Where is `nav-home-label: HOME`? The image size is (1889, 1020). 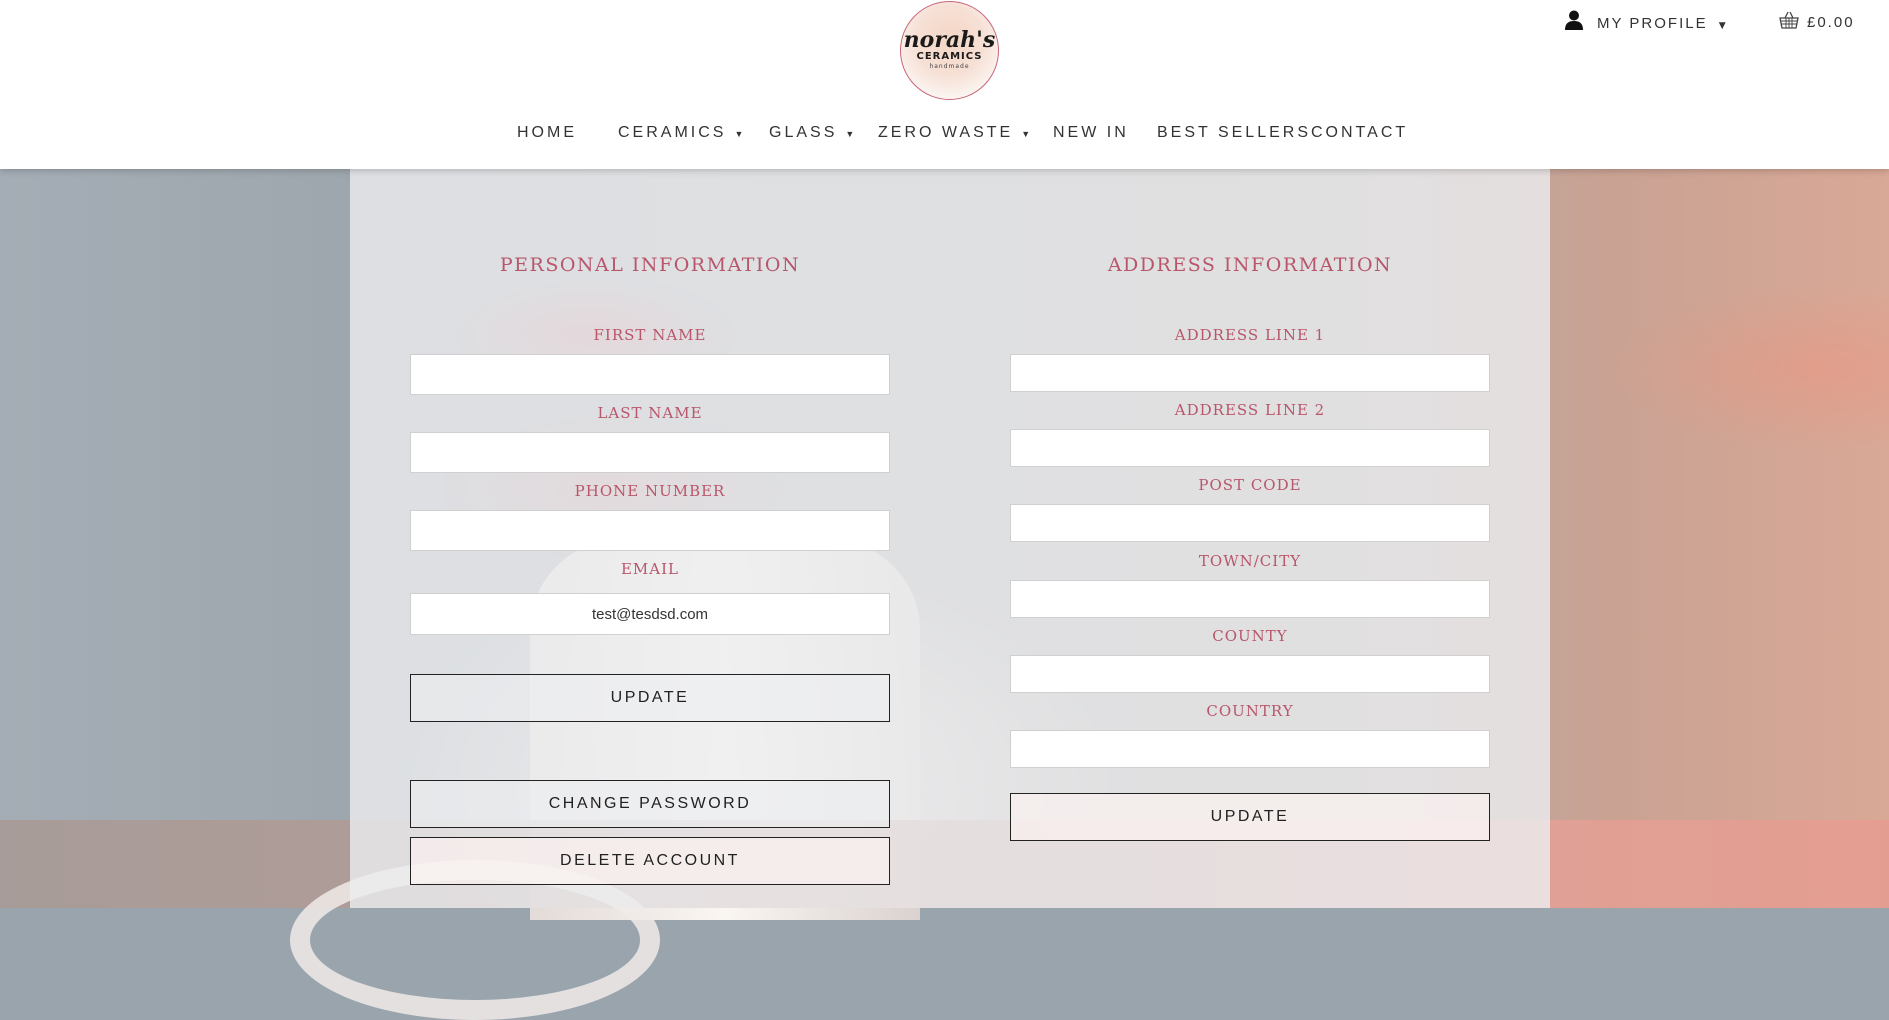 nav-home-label: HOME is located at coordinates (547, 132).